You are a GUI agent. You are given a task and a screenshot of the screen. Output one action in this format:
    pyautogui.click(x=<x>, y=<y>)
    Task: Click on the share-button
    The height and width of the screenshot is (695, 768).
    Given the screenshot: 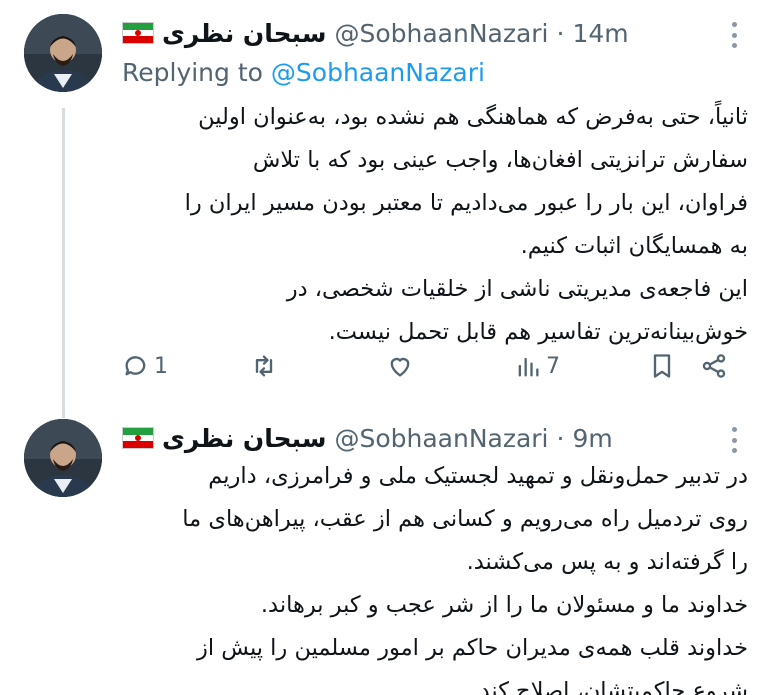 What is the action you would take?
    pyautogui.click(x=714, y=366)
    